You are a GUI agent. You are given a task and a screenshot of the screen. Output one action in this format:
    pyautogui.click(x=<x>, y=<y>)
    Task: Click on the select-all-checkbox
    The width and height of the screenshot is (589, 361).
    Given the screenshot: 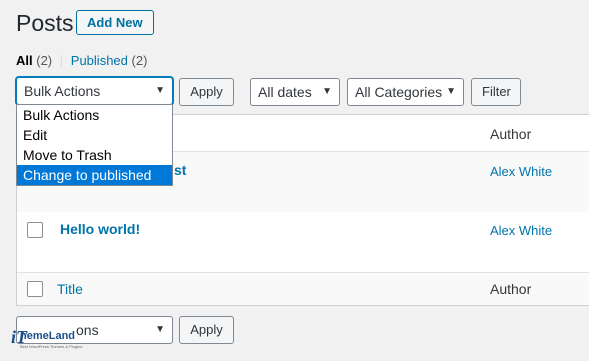 What is the action you would take?
    pyautogui.click(x=35, y=289)
    